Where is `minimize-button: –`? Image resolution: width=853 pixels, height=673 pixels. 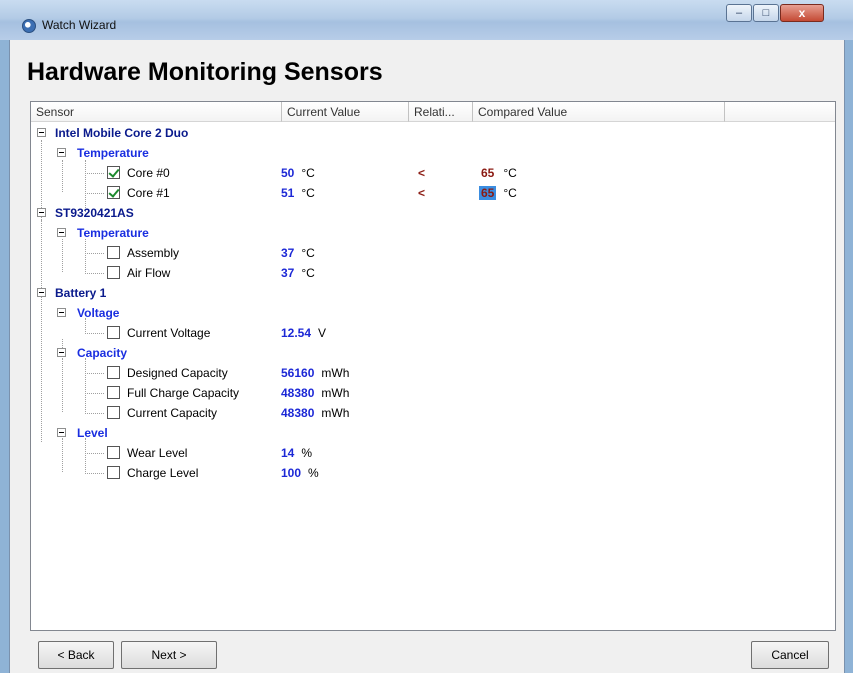 minimize-button: – is located at coordinates (739, 13).